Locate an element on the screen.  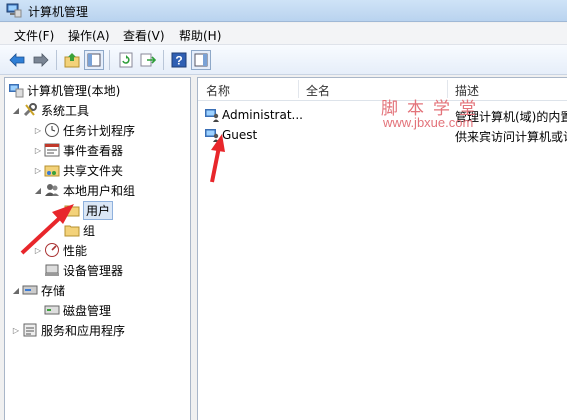
disk-management-icon is located at coordinates (52, 310).